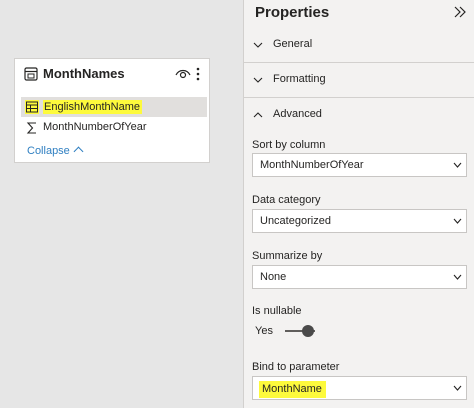 This screenshot has height=408, width=474. Describe the element at coordinates (359, 115) in the screenshot. I see `section-advanced: Advanced` at that location.